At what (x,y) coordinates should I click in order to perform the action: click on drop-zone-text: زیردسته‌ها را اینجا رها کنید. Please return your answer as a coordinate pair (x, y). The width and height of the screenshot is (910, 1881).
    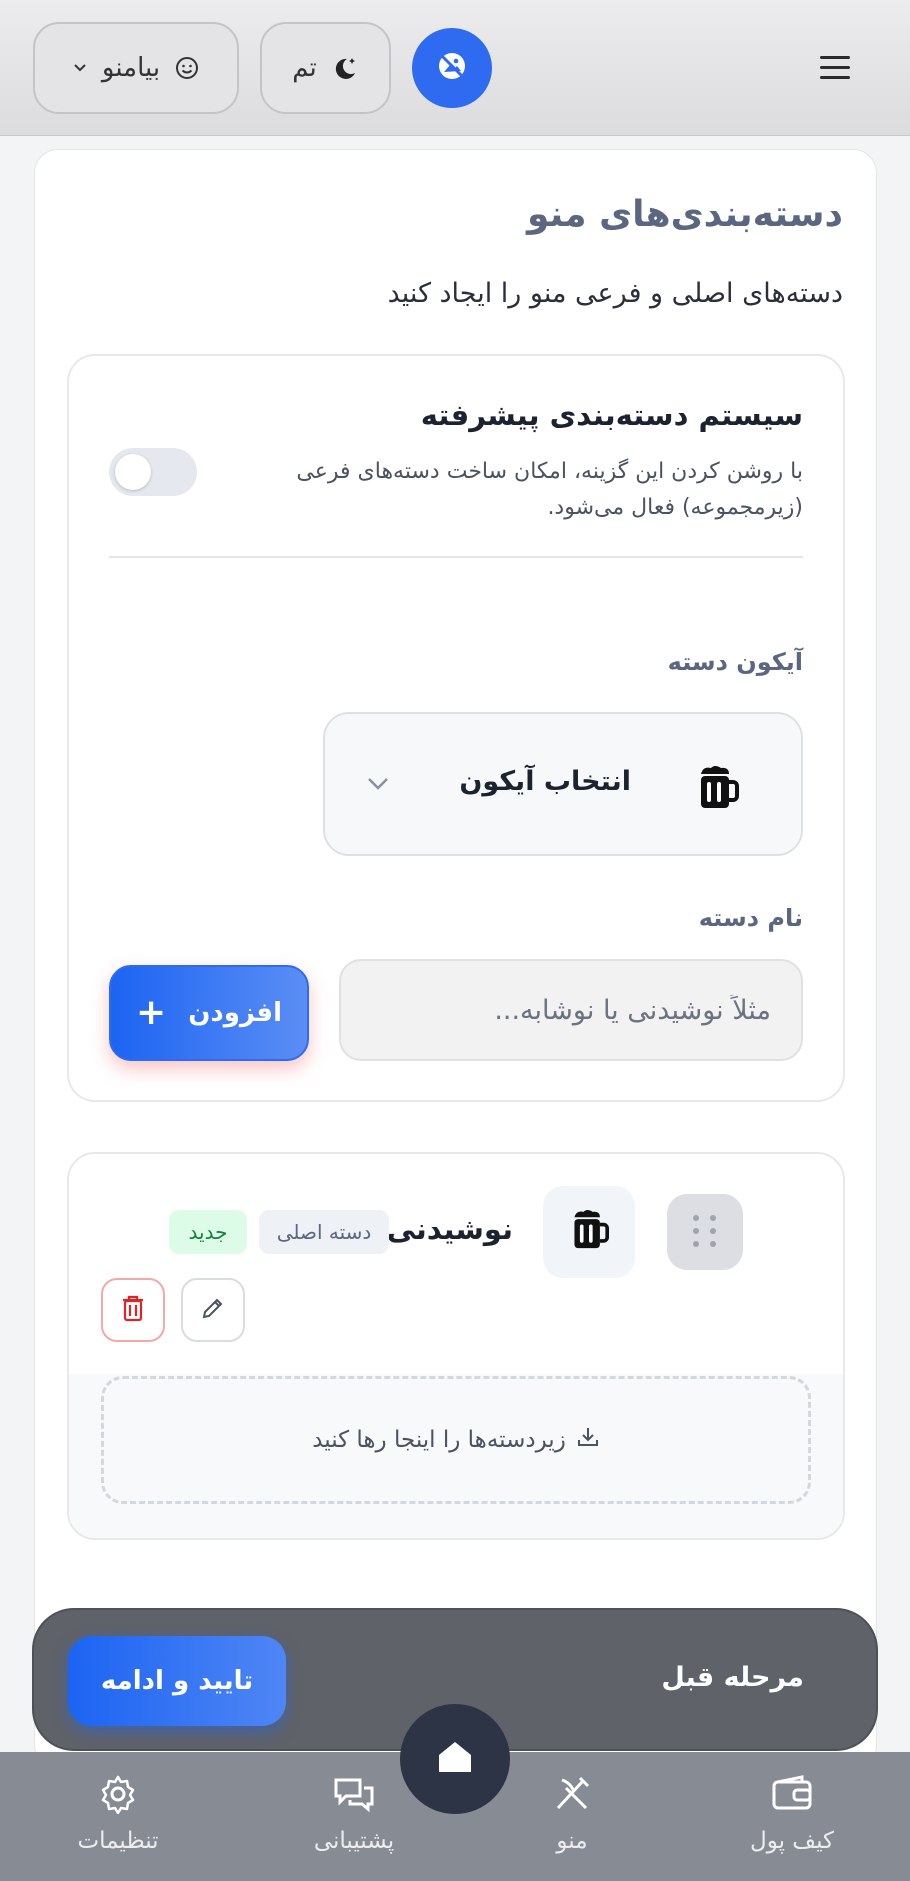
    Looking at the image, I should click on (439, 1440).